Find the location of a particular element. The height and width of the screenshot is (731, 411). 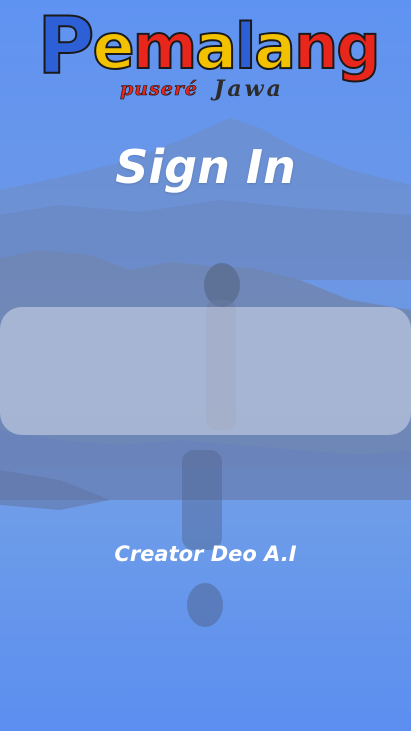

logo-letter: g is located at coordinates (358, 46).